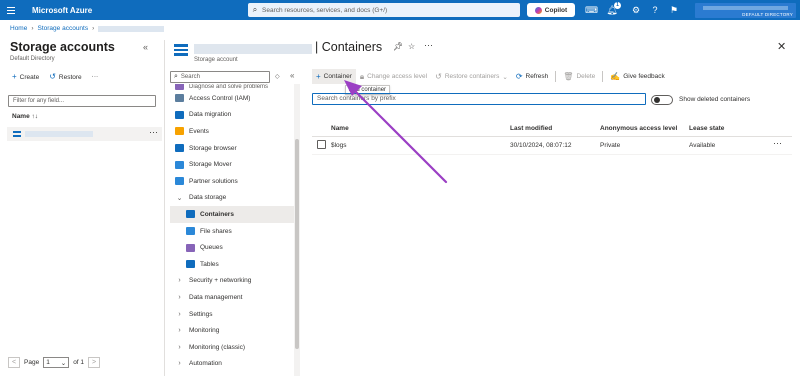  Describe the element at coordinates (277, 76) in the screenshot. I see `menu-options-icon: ◇` at that location.